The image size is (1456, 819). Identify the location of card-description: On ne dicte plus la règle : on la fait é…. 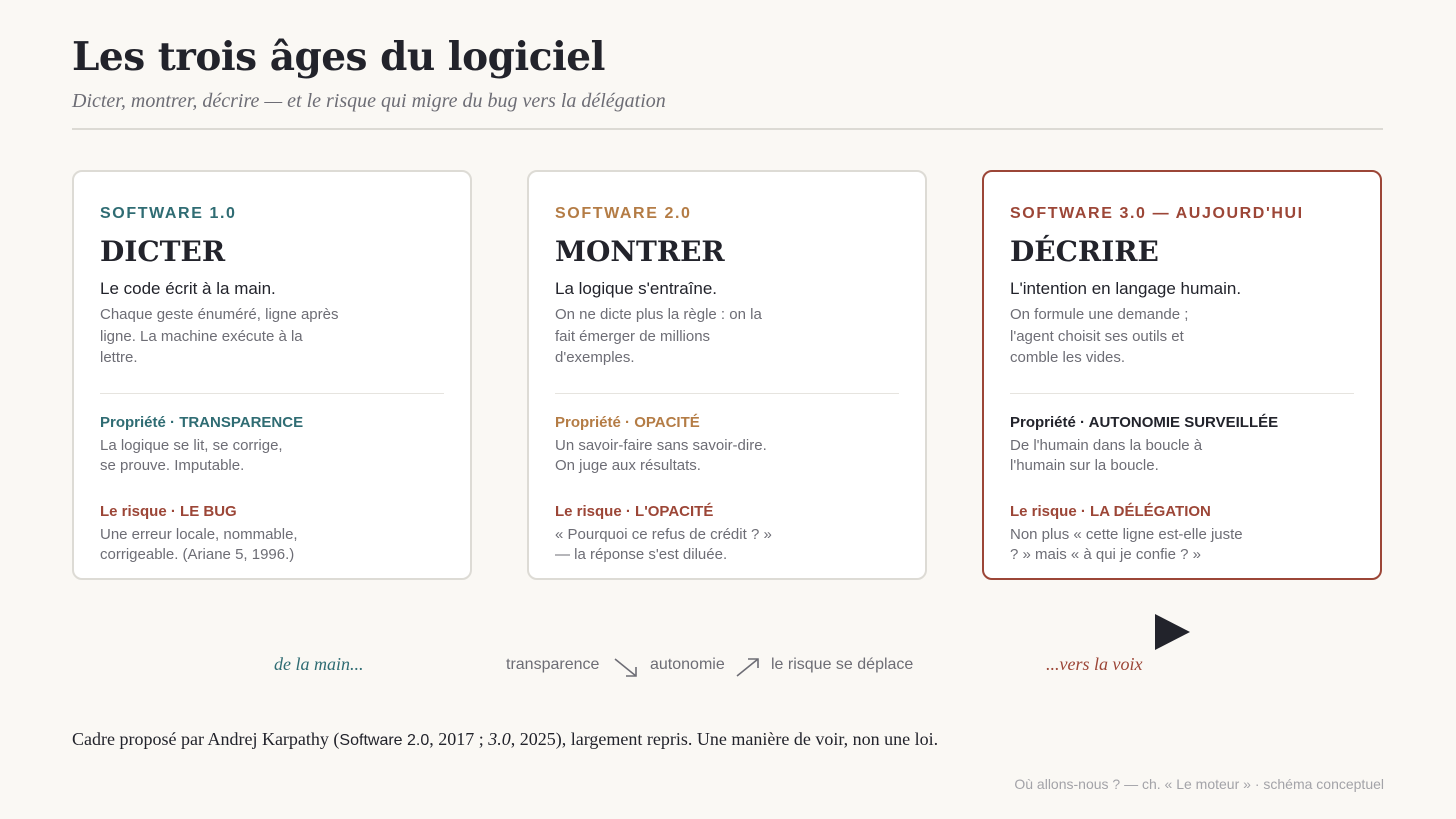
(658, 336).